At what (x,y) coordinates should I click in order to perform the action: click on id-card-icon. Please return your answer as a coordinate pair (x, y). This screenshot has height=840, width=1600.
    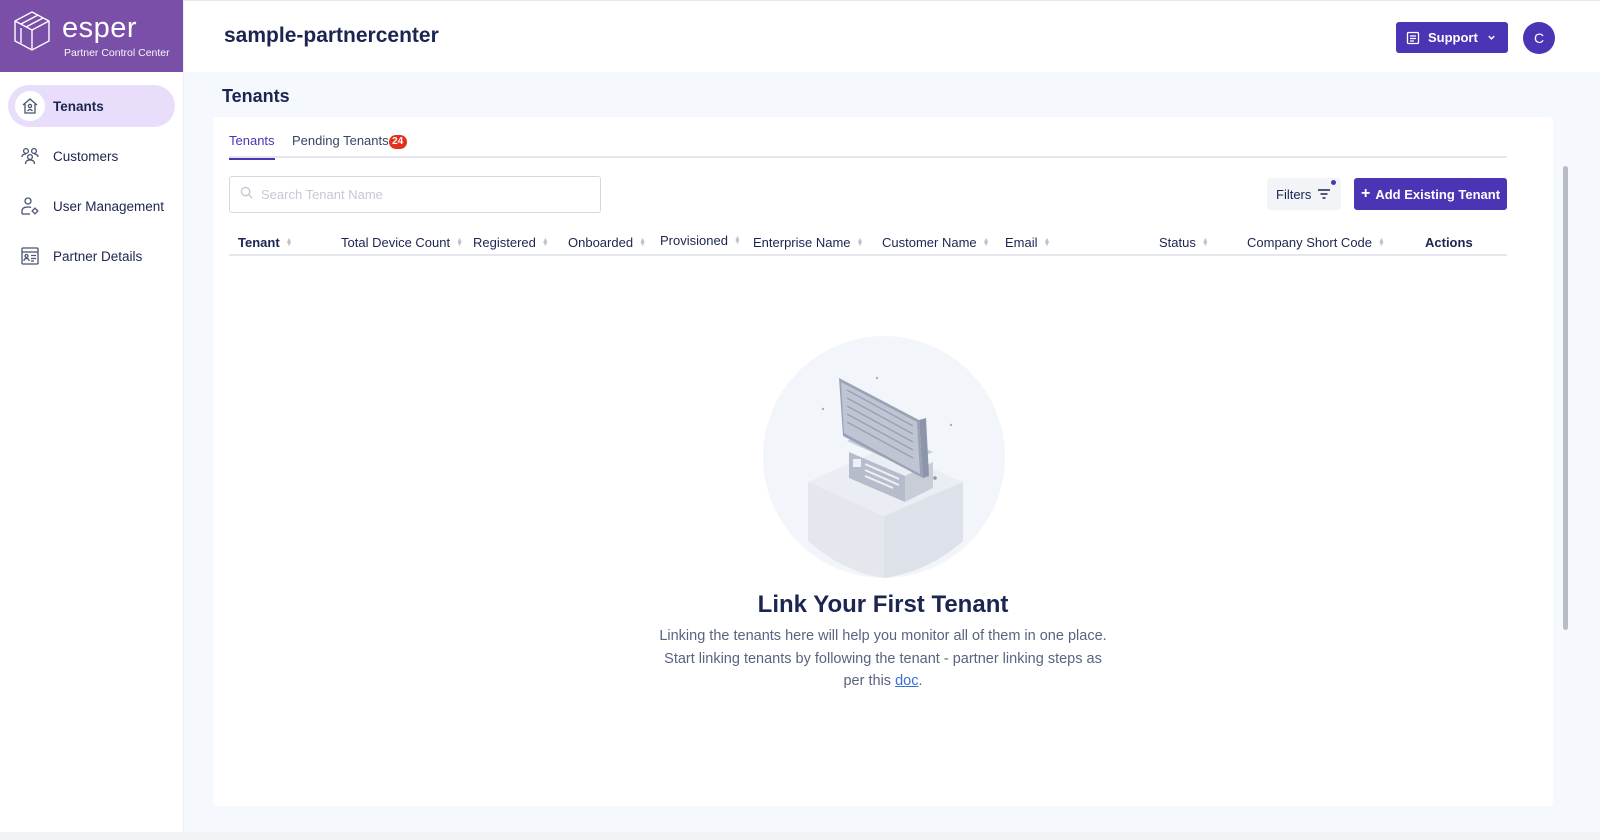
    Looking at the image, I should click on (30, 256).